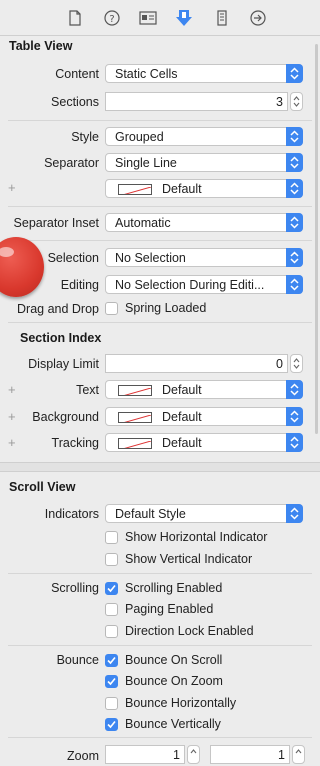 Image resolution: width=320 pixels, height=766 pixels. Describe the element at coordinates (111, 631) in the screenshot. I see `direction-lock-checkbox` at that location.